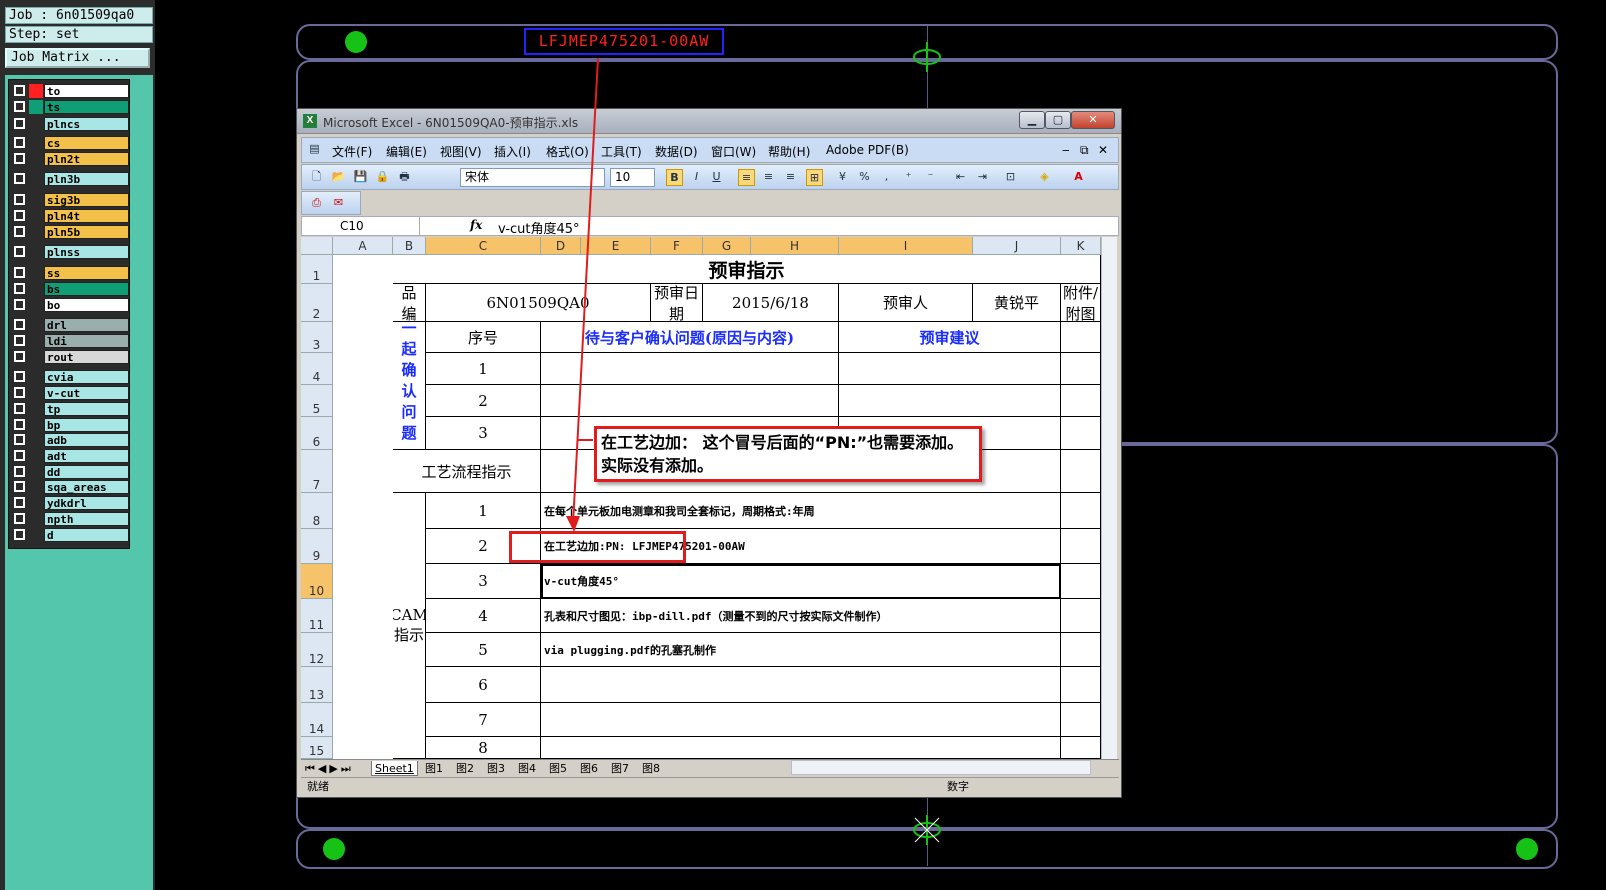  What do you see at coordinates (338, 203) in the screenshot?
I see `pdf-mail-icon: ✉` at bounding box center [338, 203].